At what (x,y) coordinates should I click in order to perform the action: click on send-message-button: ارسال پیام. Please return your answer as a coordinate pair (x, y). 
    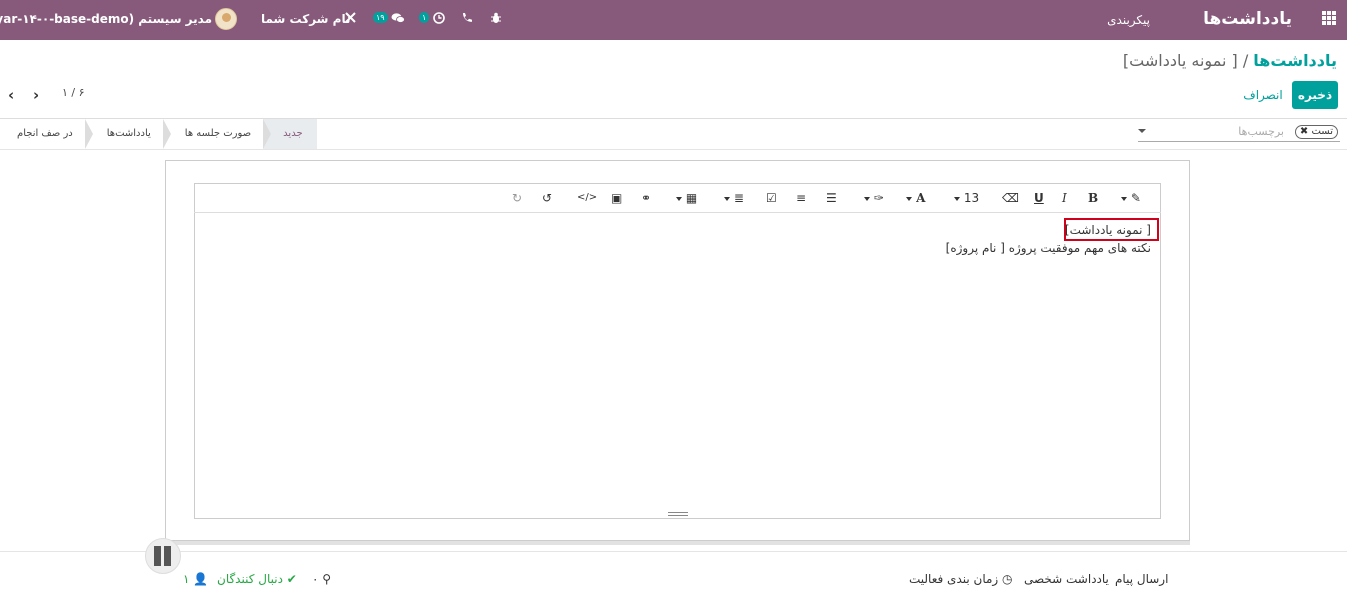
    Looking at the image, I should click on (1141, 579).